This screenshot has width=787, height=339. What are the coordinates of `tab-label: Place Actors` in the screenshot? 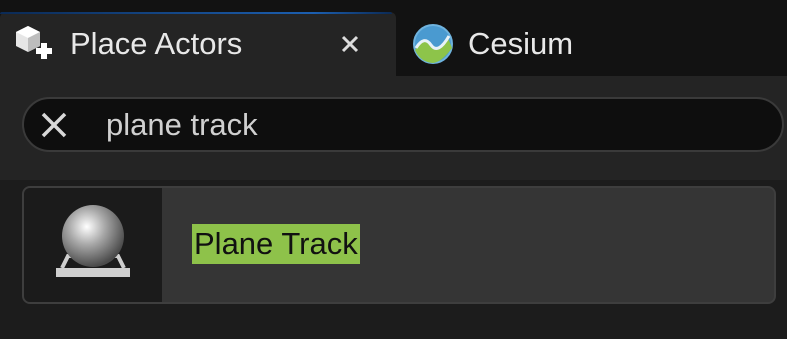 It's located at (156, 43).